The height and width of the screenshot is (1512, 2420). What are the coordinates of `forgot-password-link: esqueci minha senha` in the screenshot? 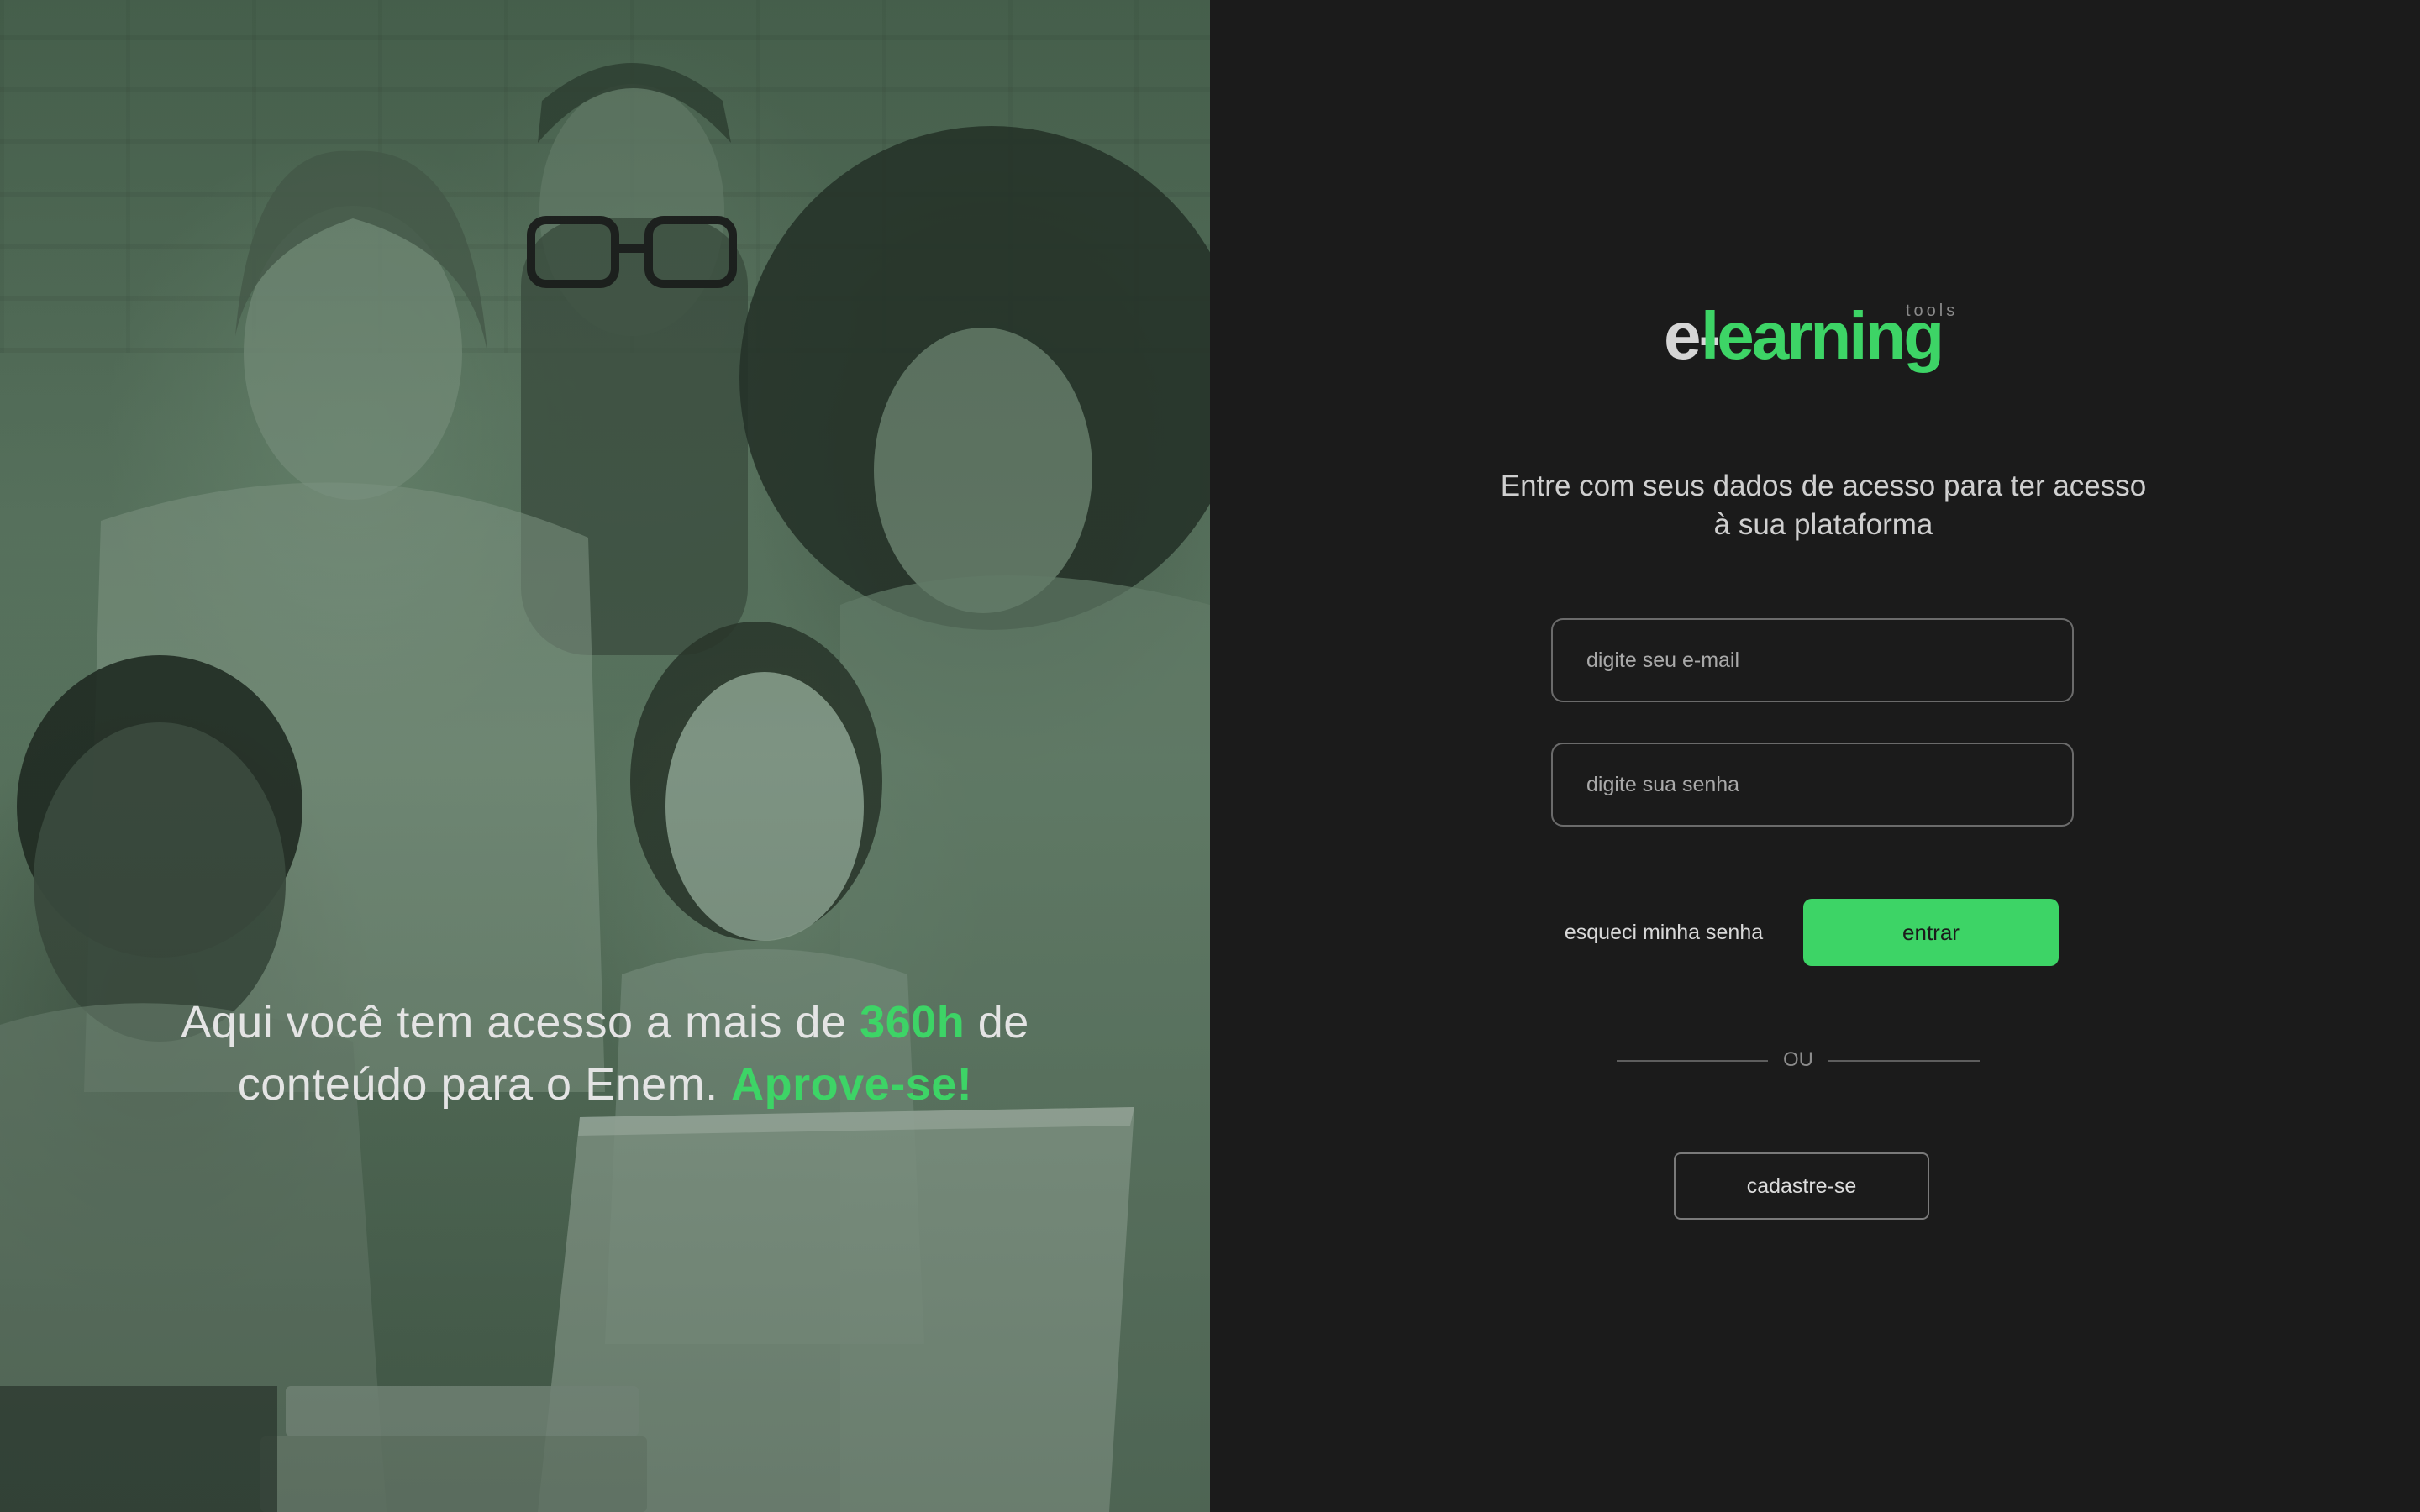 It's located at (1664, 932).